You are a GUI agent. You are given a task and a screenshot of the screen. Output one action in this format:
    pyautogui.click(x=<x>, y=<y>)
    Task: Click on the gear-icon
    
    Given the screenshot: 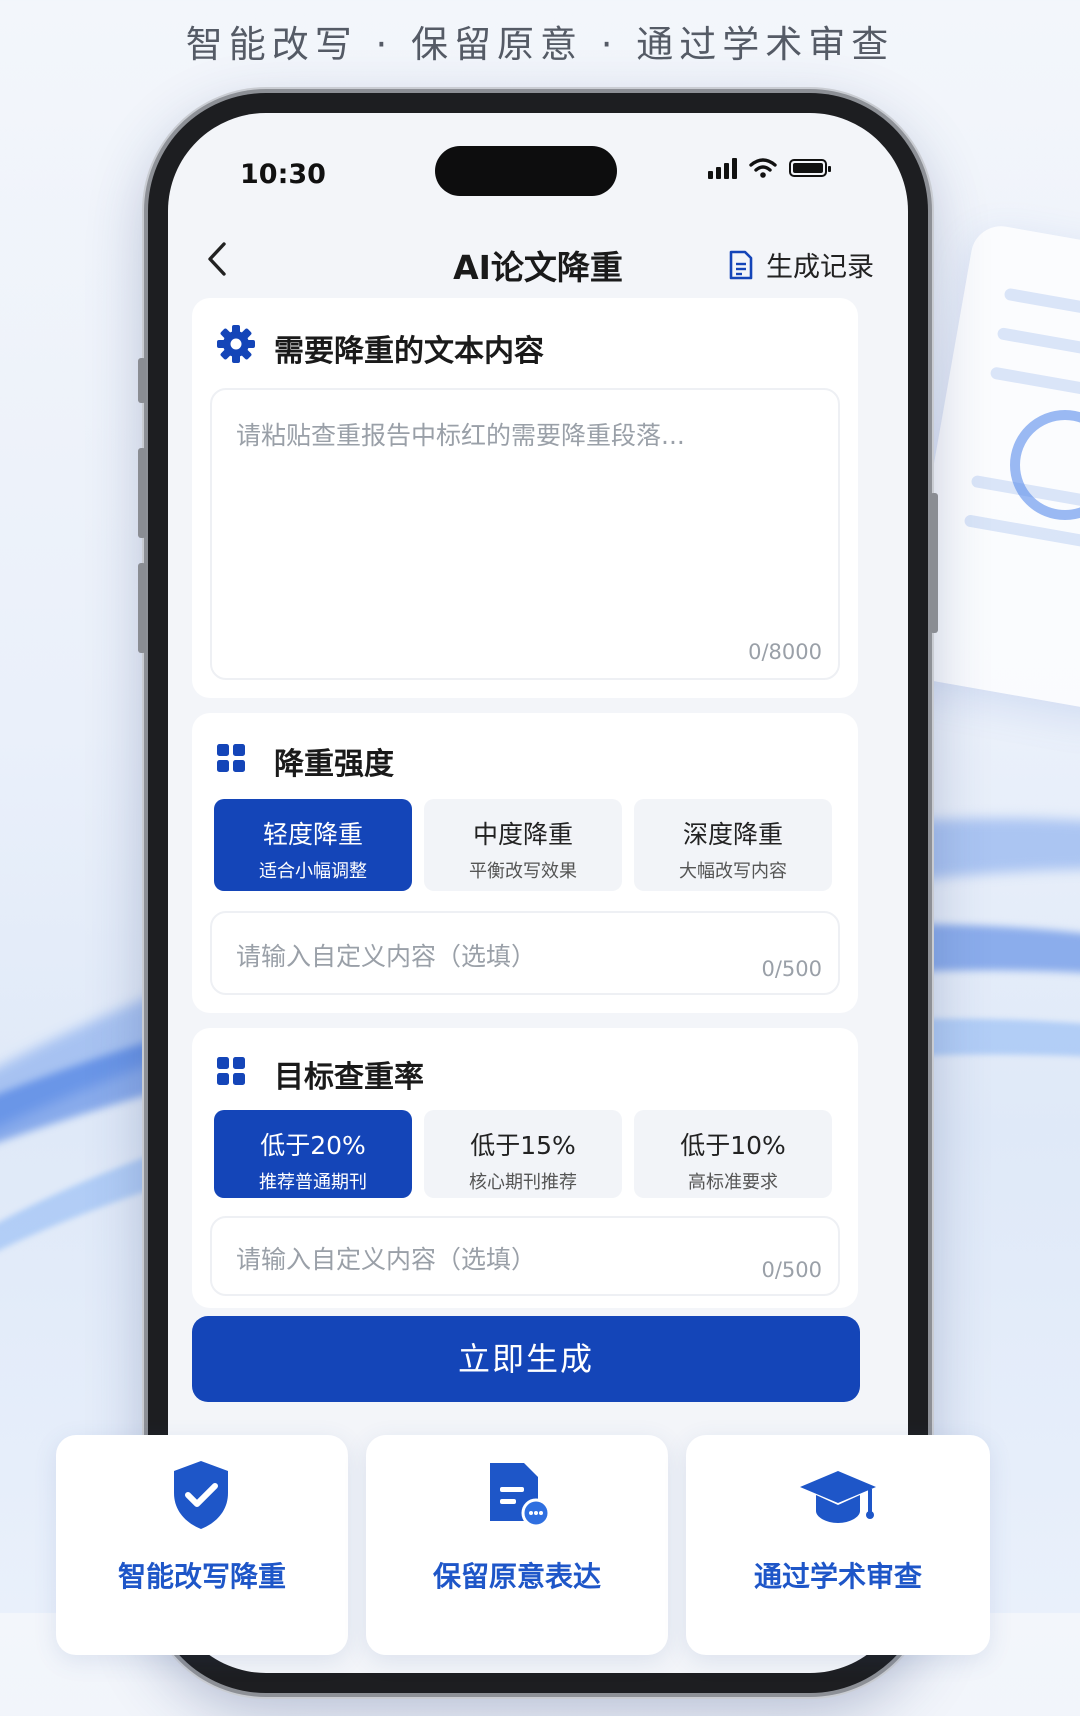 What is the action you would take?
    pyautogui.click(x=236, y=344)
    